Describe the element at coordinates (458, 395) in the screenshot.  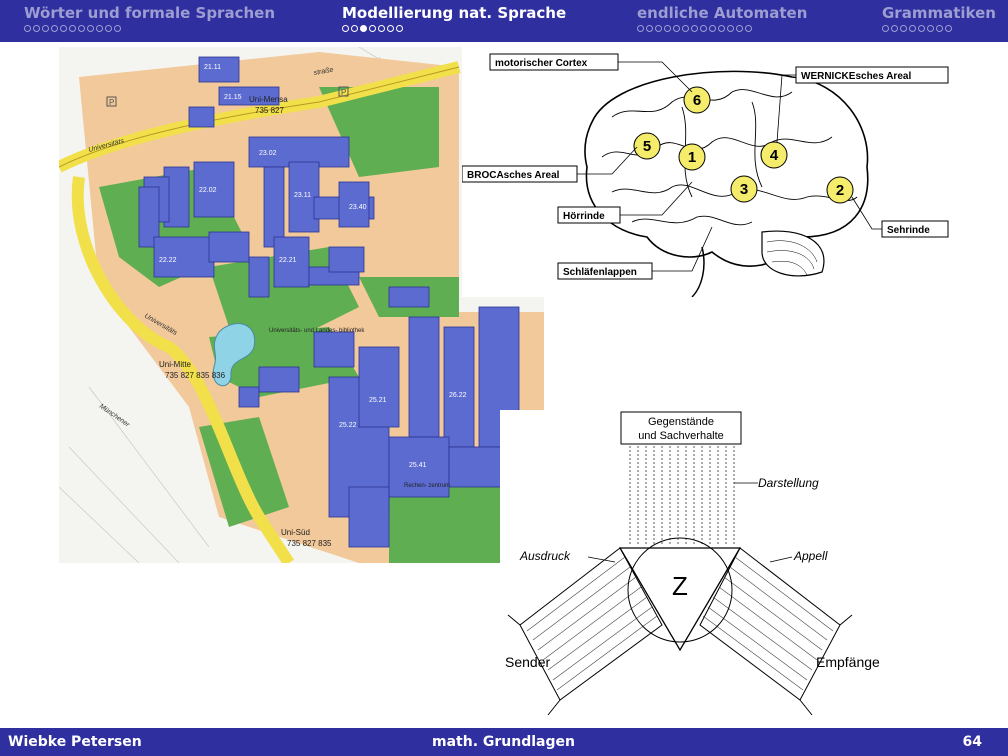
I see `svg-text: 26.22` at that location.